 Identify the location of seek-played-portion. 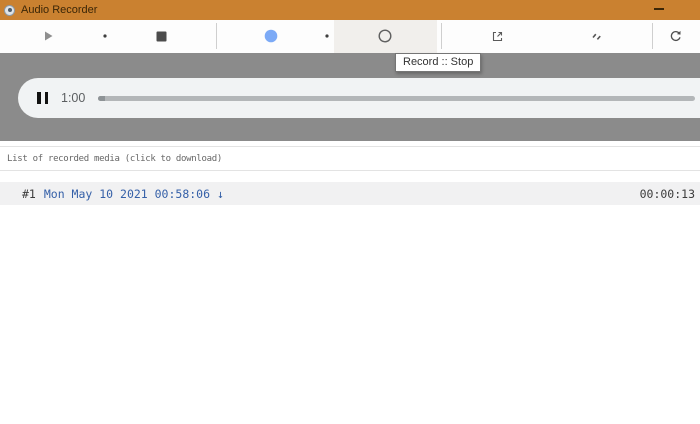
(101, 98).